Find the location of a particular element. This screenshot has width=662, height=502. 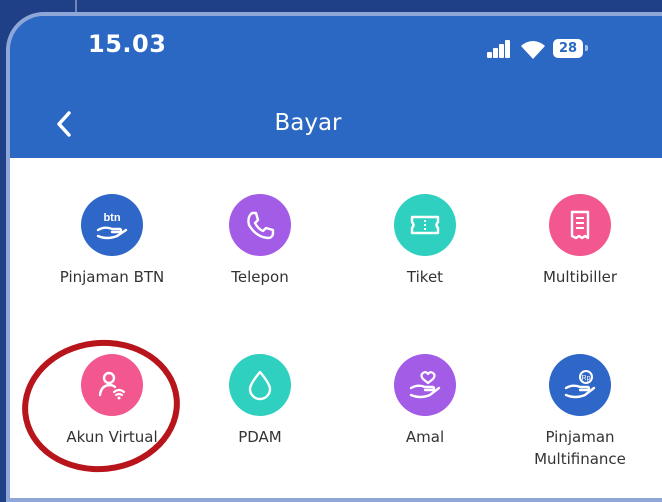

menu-item-multibiller: Multibiller is located at coordinates (580, 241).